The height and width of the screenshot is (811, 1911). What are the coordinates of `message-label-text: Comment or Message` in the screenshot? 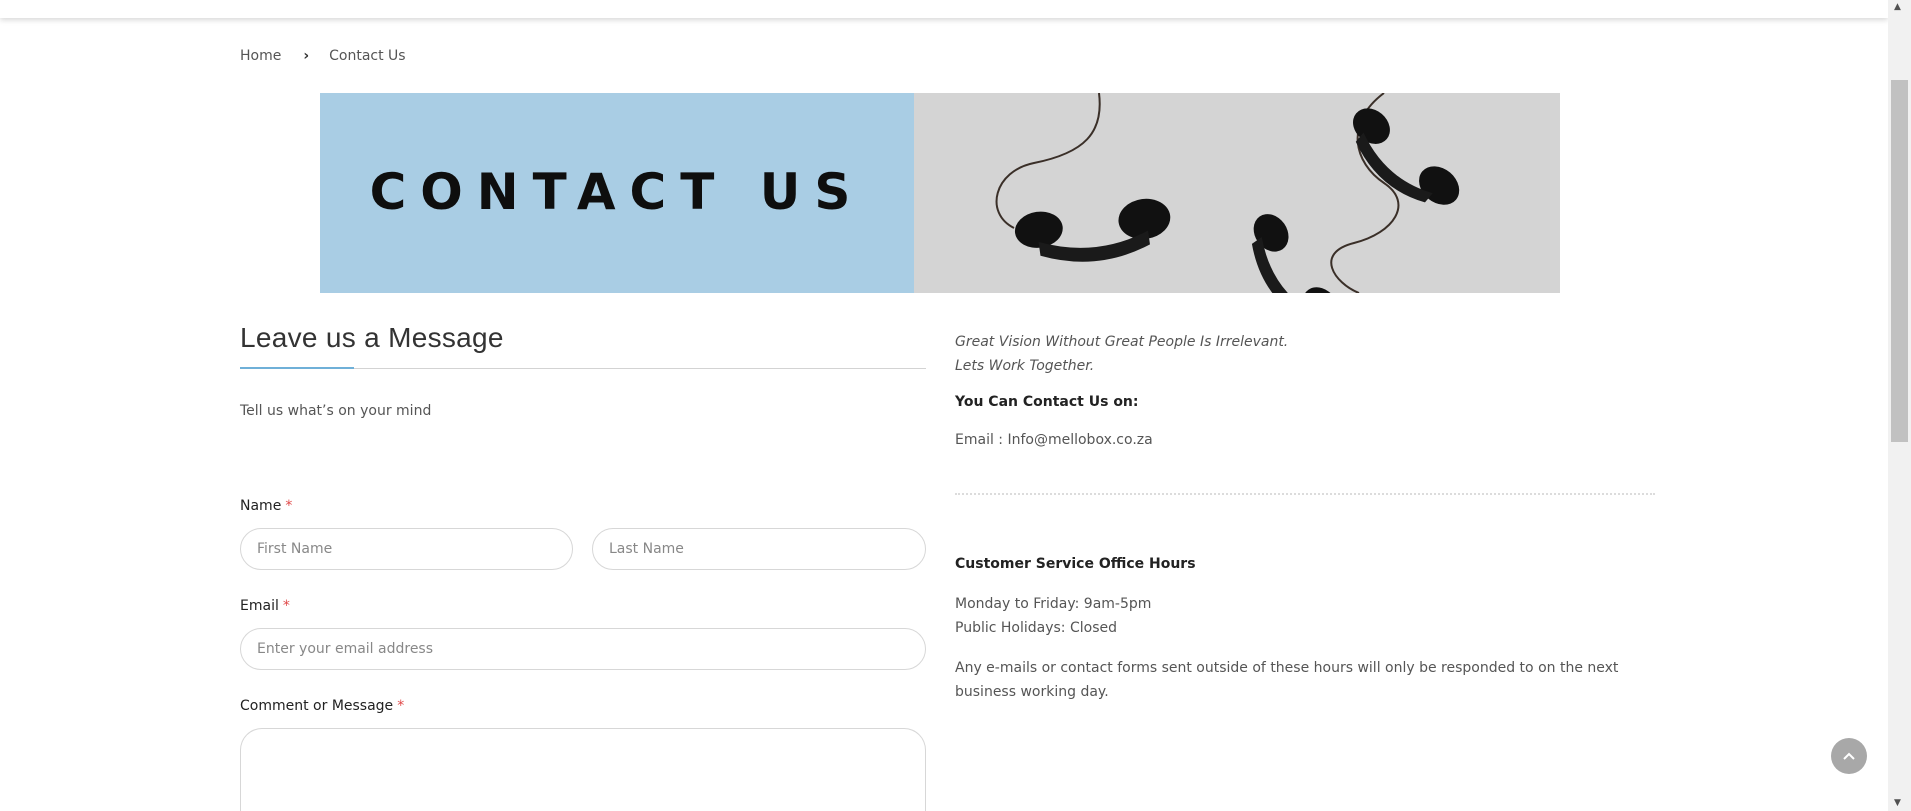 It's located at (317, 706).